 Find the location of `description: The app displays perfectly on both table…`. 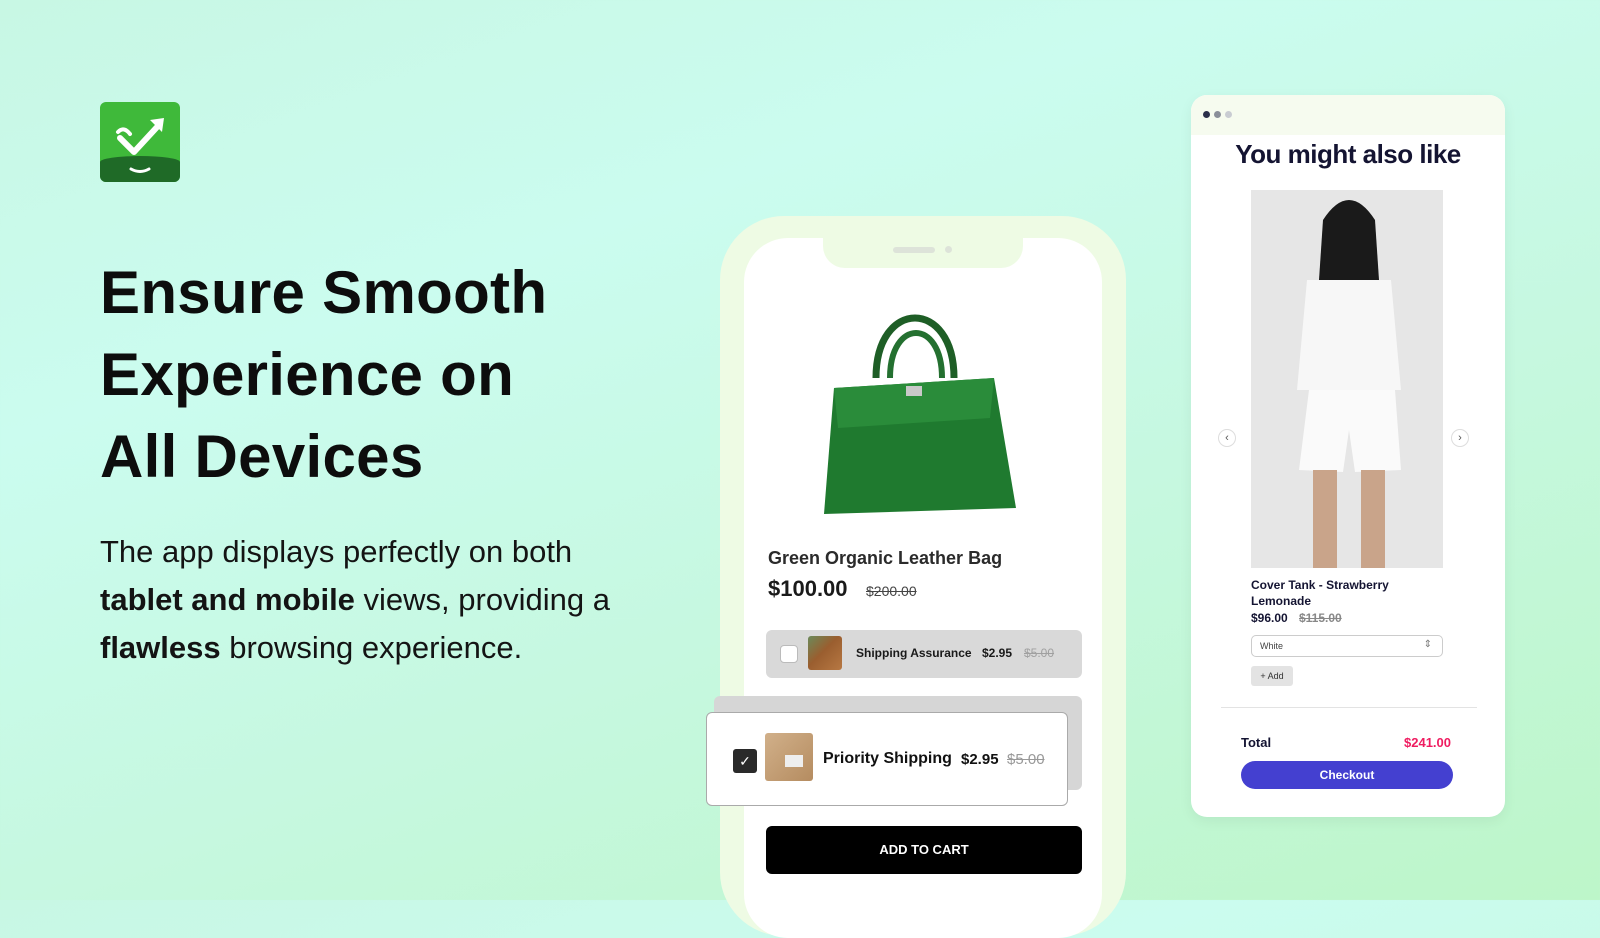

description: The app displays perfectly on both table… is located at coordinates (355, 599).